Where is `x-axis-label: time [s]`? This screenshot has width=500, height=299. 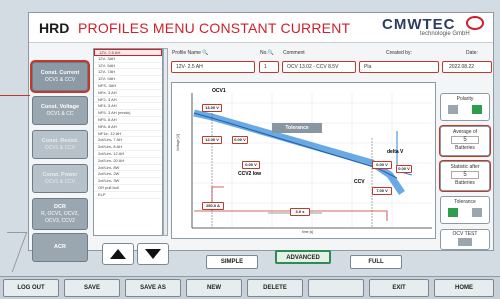 x-axis-label: time [s] is located at coordinates (308, 232).